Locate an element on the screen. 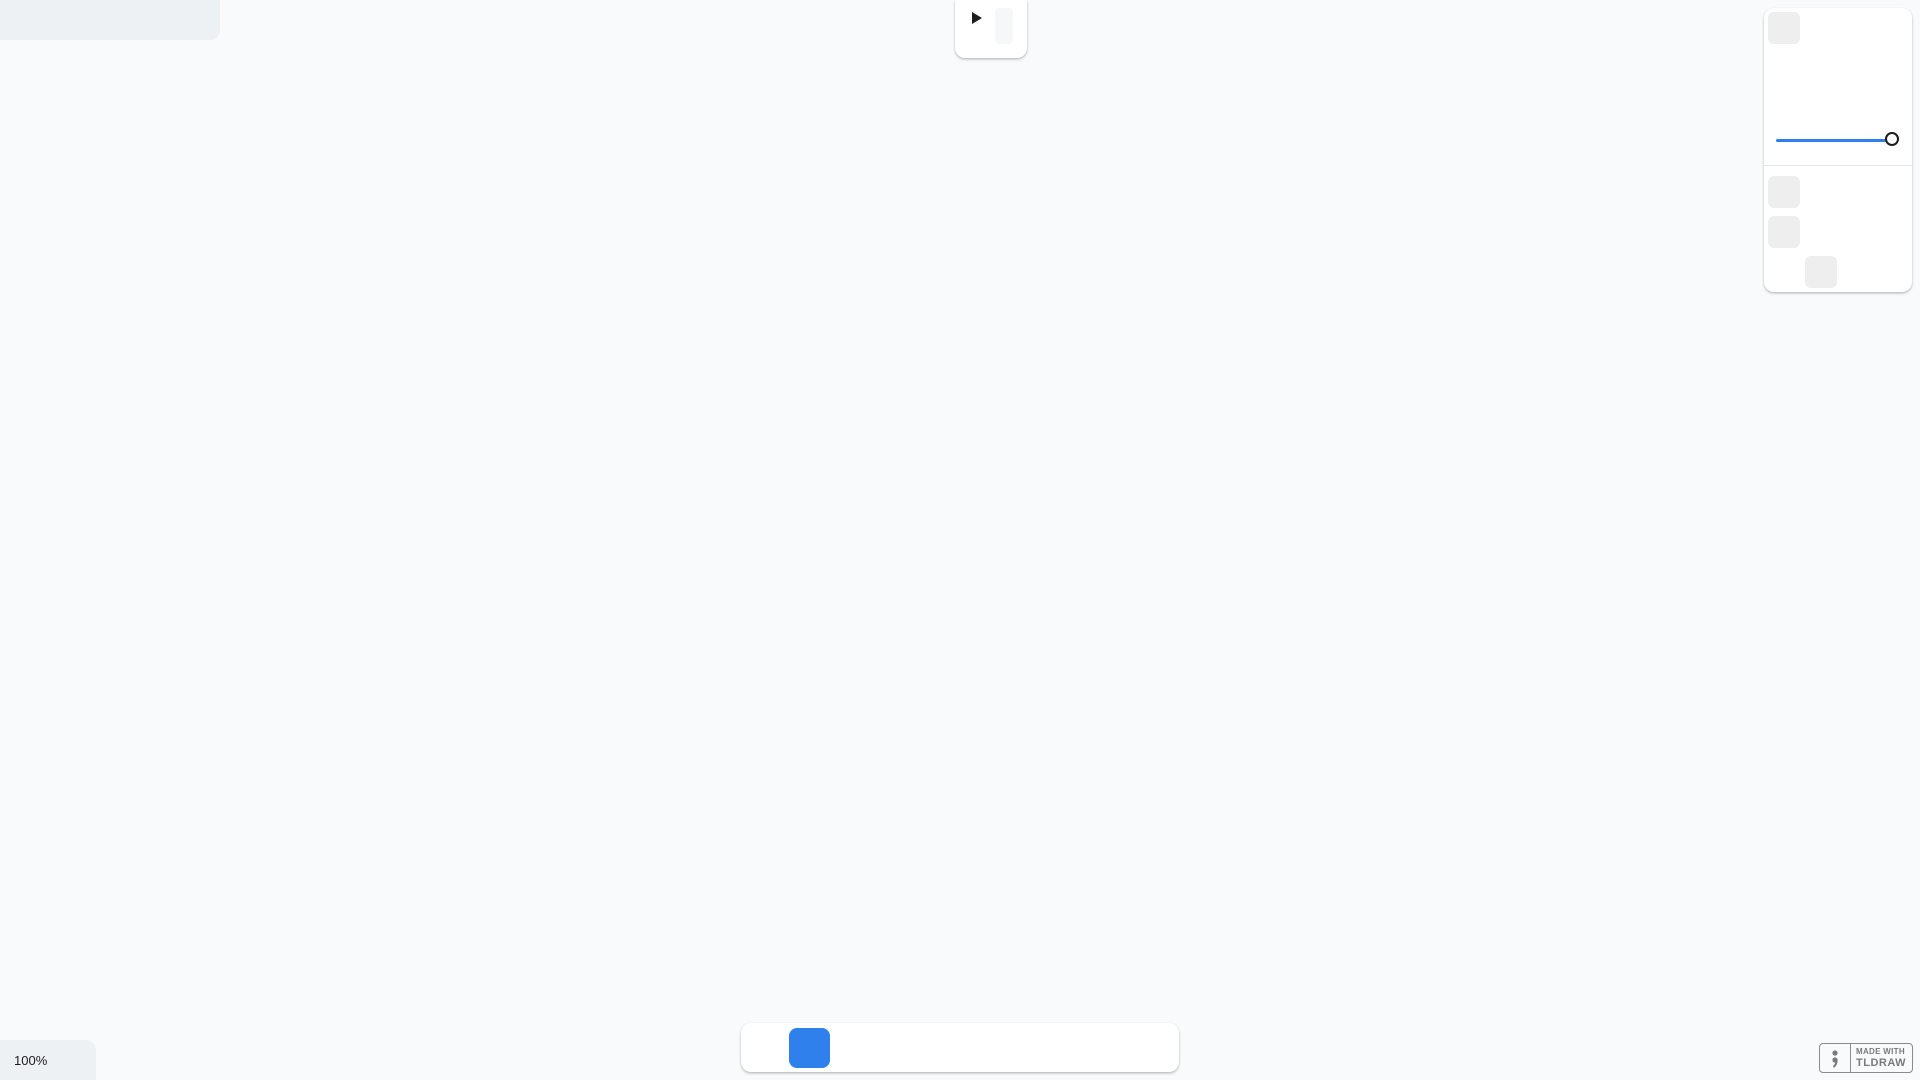 This screenshot has height=1080, width=1920. opacity-slider is located at coordinates (1838, 140).